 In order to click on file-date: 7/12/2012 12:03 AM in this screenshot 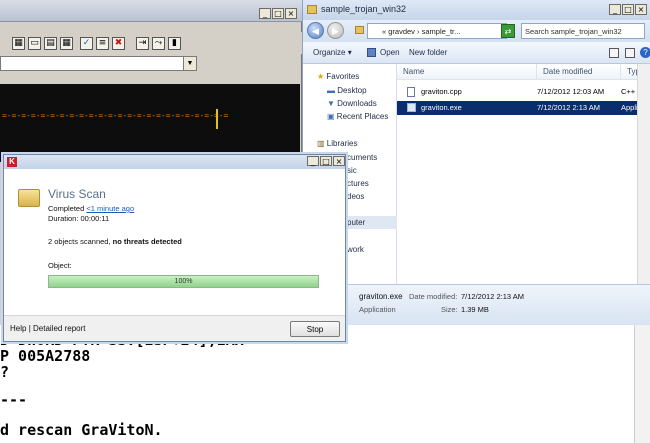, I will do `click(571, 91)`.